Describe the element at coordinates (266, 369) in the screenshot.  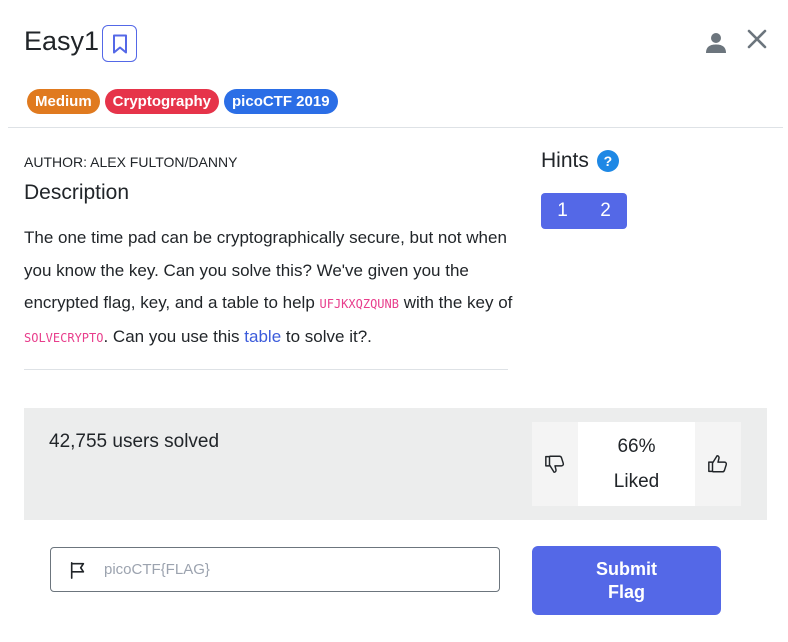
I see `description-divider` at that location.